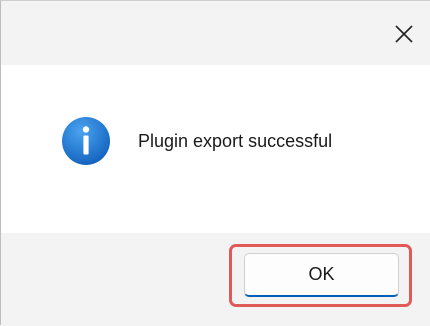 Image resolution: width=430 pixels, height=326 pixels. I want to click on close-button, so click(404, 34).